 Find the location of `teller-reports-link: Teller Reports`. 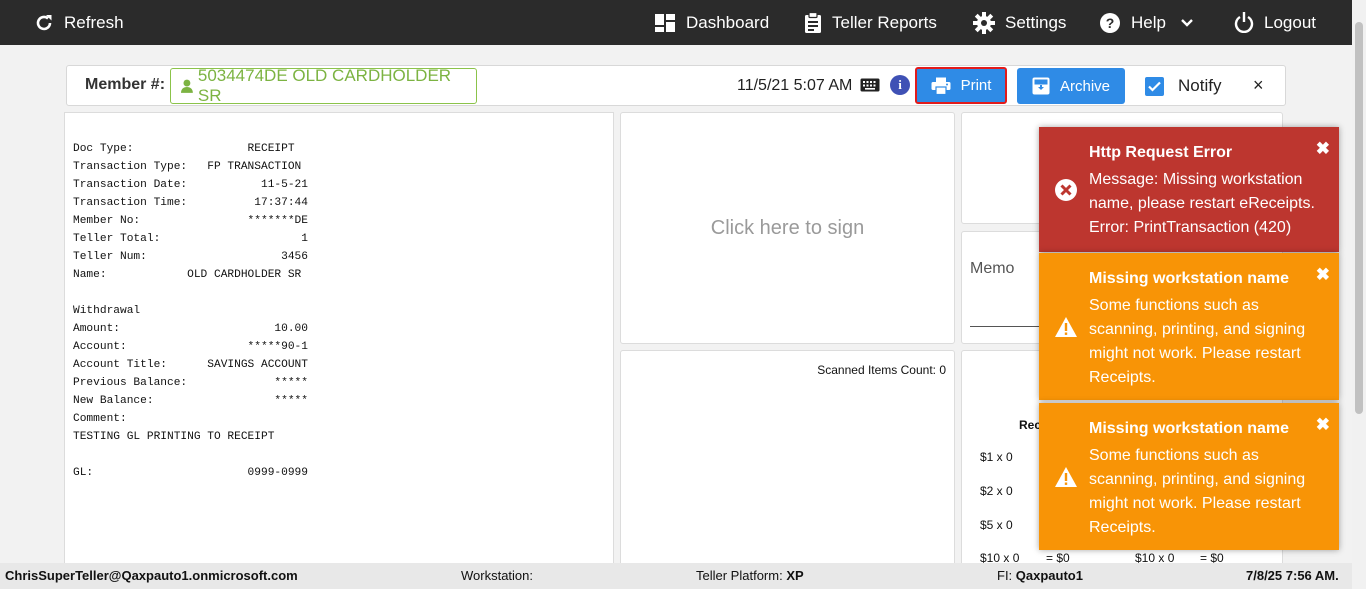

teller-reports-link: Teller Reports is located at coordinates (870, 22).